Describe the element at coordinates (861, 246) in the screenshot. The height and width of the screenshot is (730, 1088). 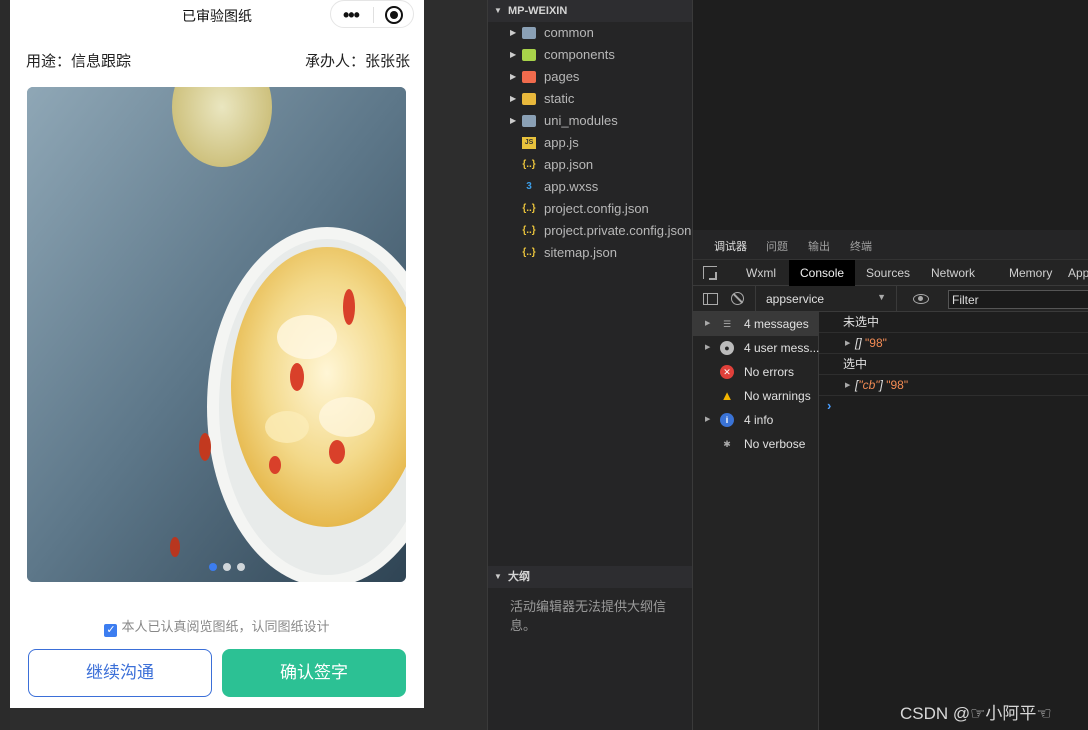
I see `tab-terminal: 终端` at that location.